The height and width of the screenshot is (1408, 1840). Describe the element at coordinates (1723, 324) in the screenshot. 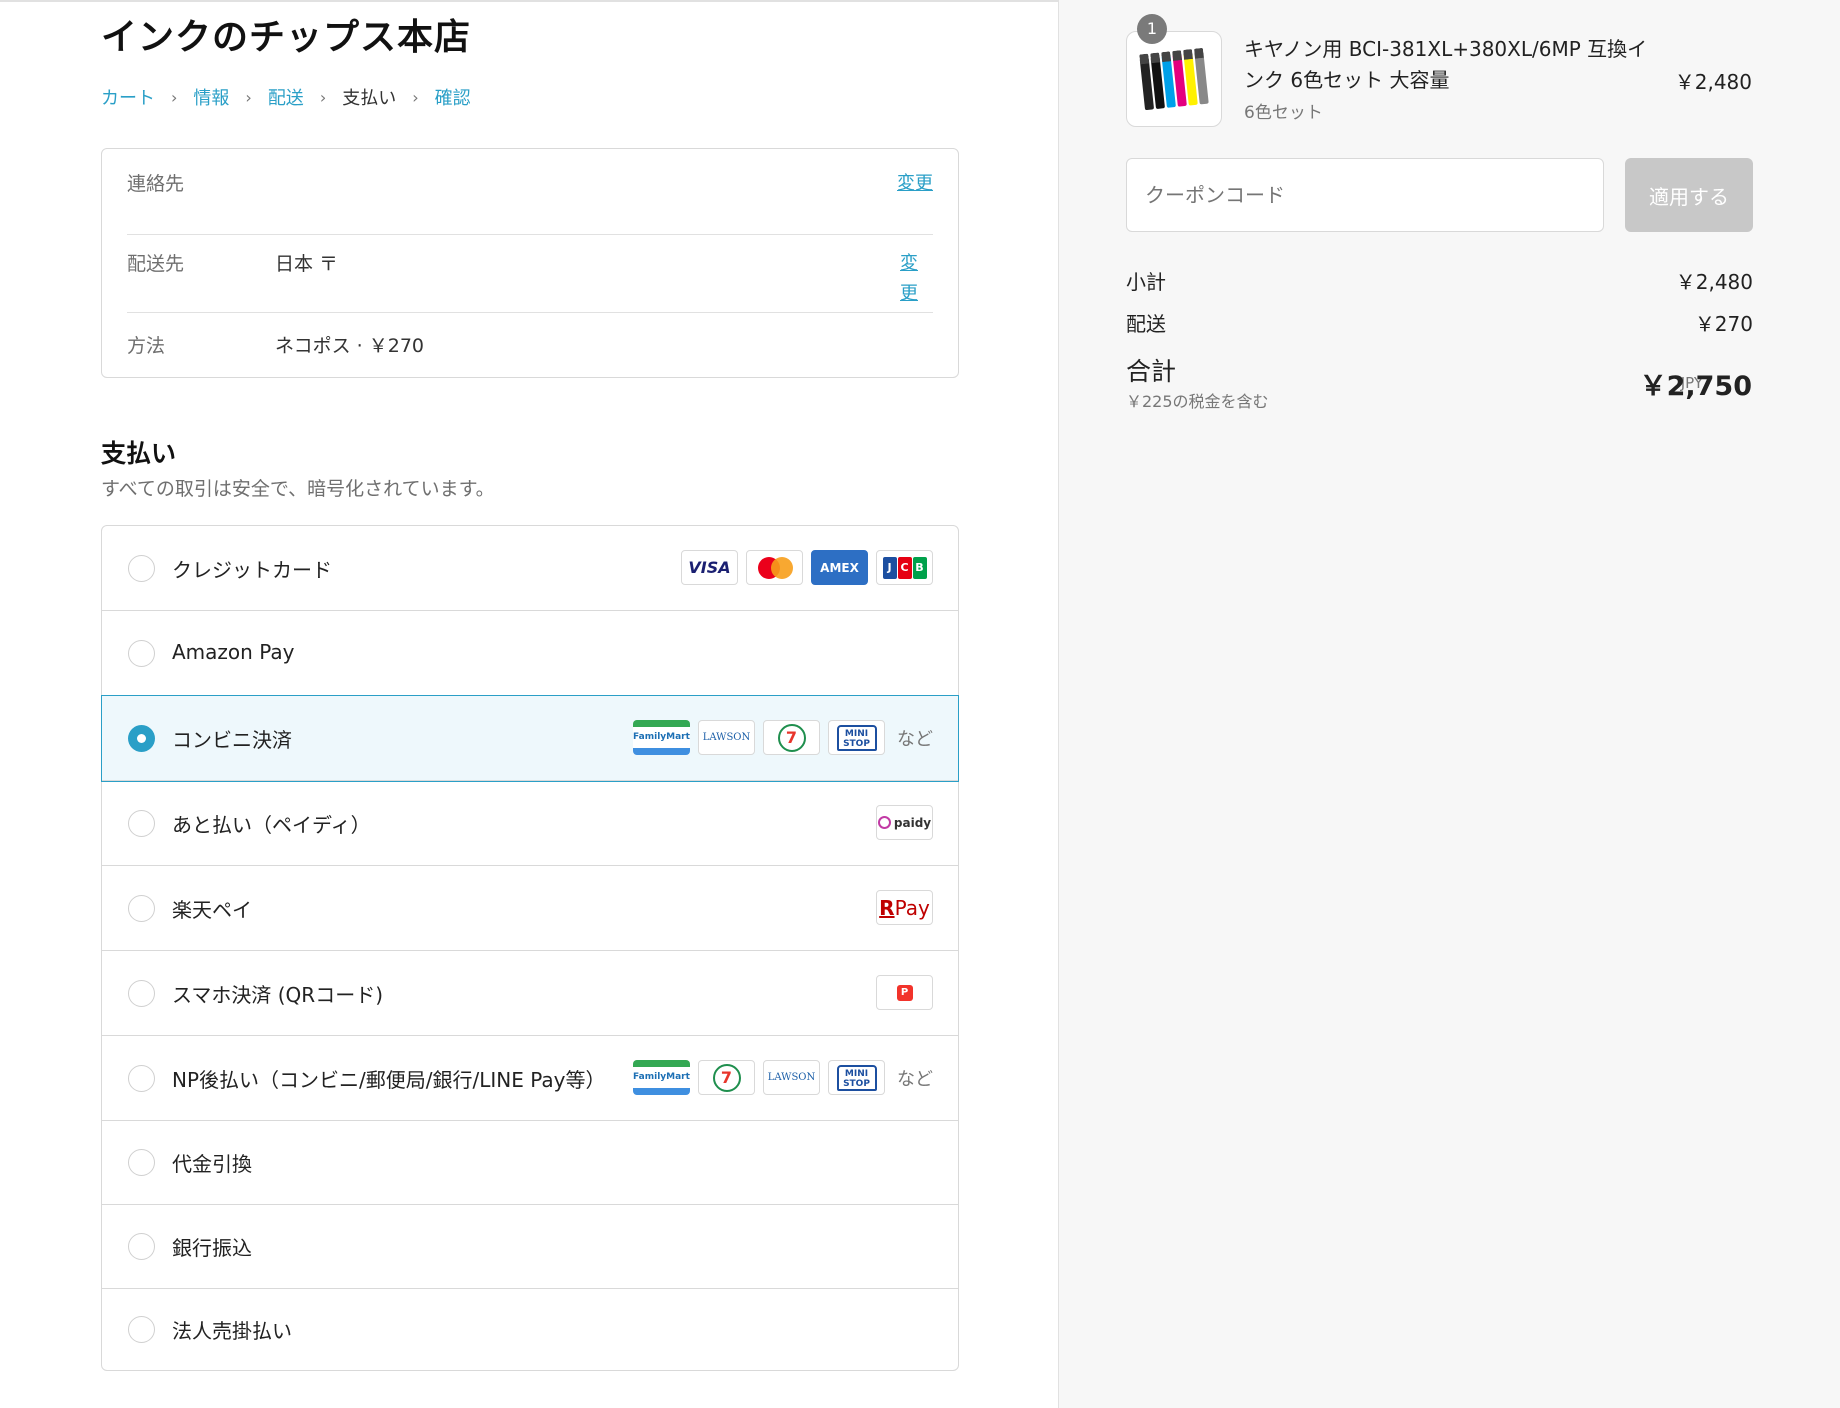

I see `shipping-value: ￥270` at that location.